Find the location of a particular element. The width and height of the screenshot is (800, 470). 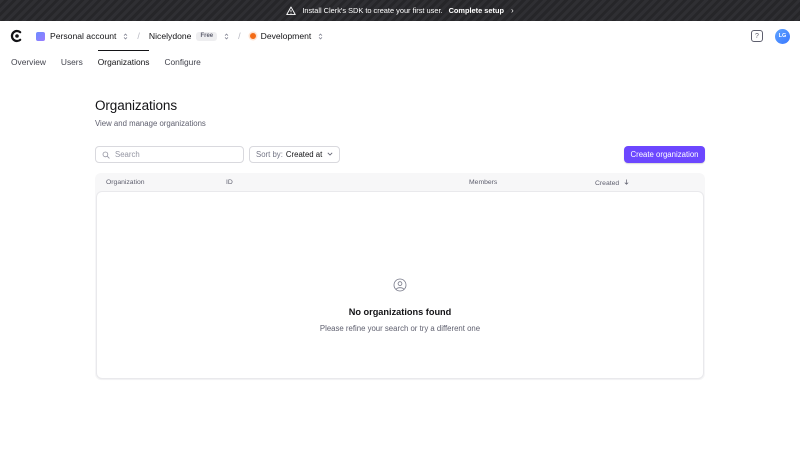

page-title: Organizations is located at coordinates (136, 105).